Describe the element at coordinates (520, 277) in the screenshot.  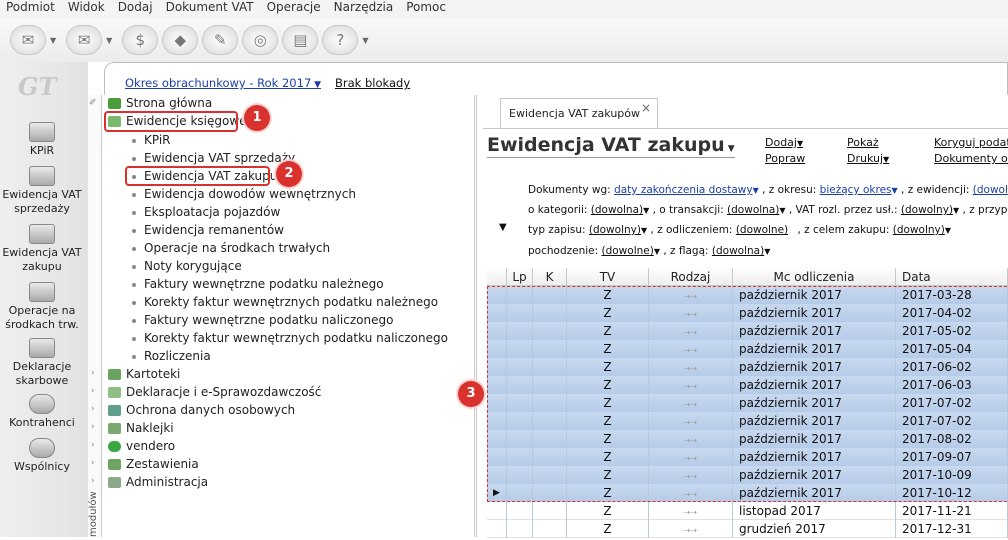
I see `column-header-lp: Lp` at that location.